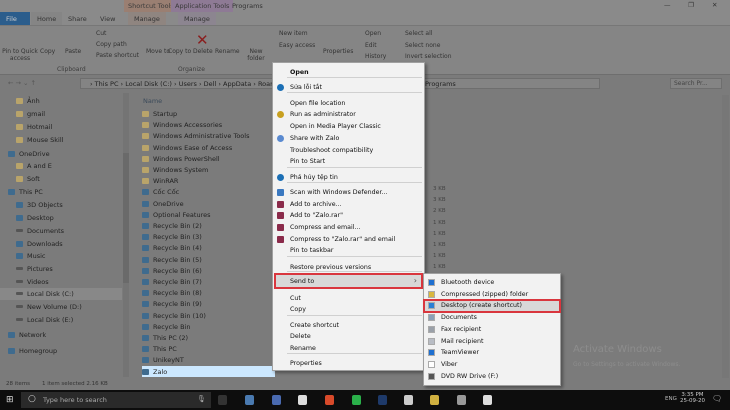  I want to click on tab-manage-shortcut: Manage, so click(147, 18).